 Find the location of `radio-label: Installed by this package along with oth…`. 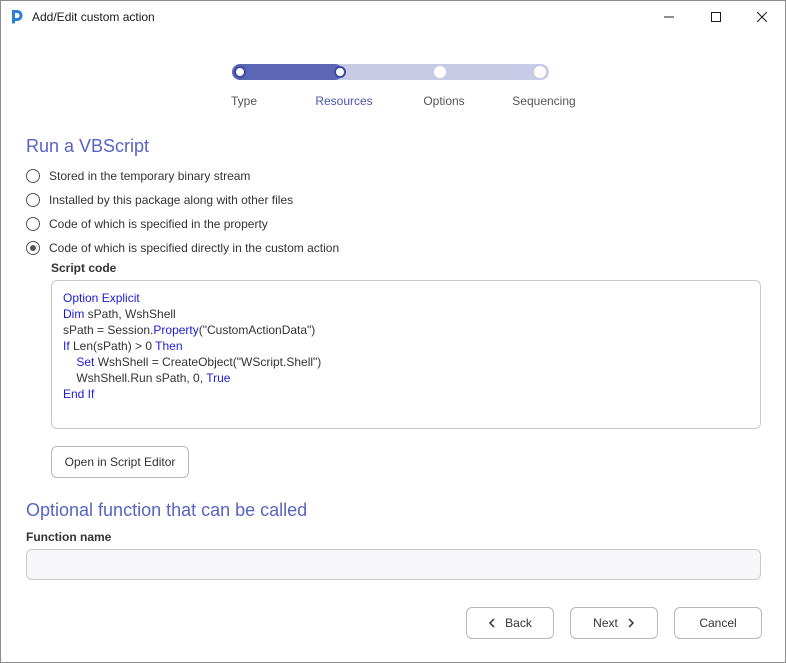

radio-label: Installed by this package along with oth… is located at coordinates (171, 200).